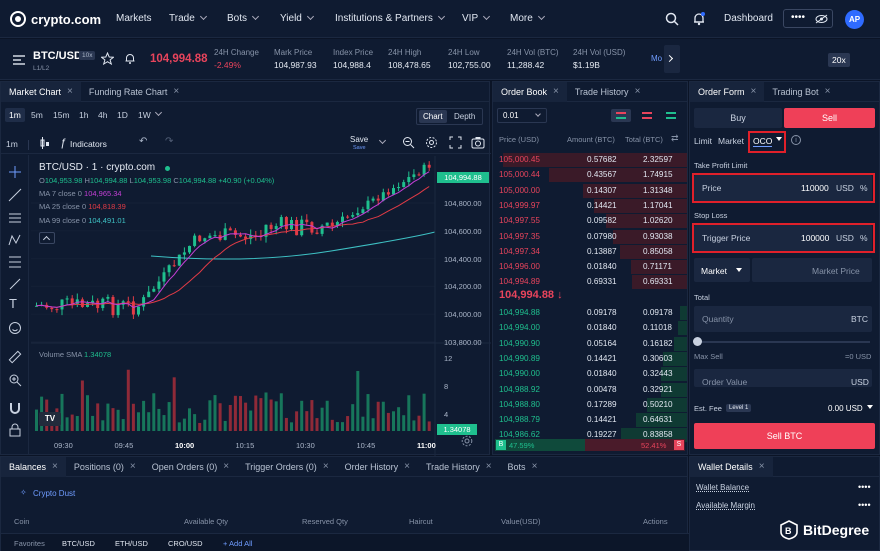  I want to click on ask-row: 105,000.44 0.43567 1.74915, so click(591, 175).